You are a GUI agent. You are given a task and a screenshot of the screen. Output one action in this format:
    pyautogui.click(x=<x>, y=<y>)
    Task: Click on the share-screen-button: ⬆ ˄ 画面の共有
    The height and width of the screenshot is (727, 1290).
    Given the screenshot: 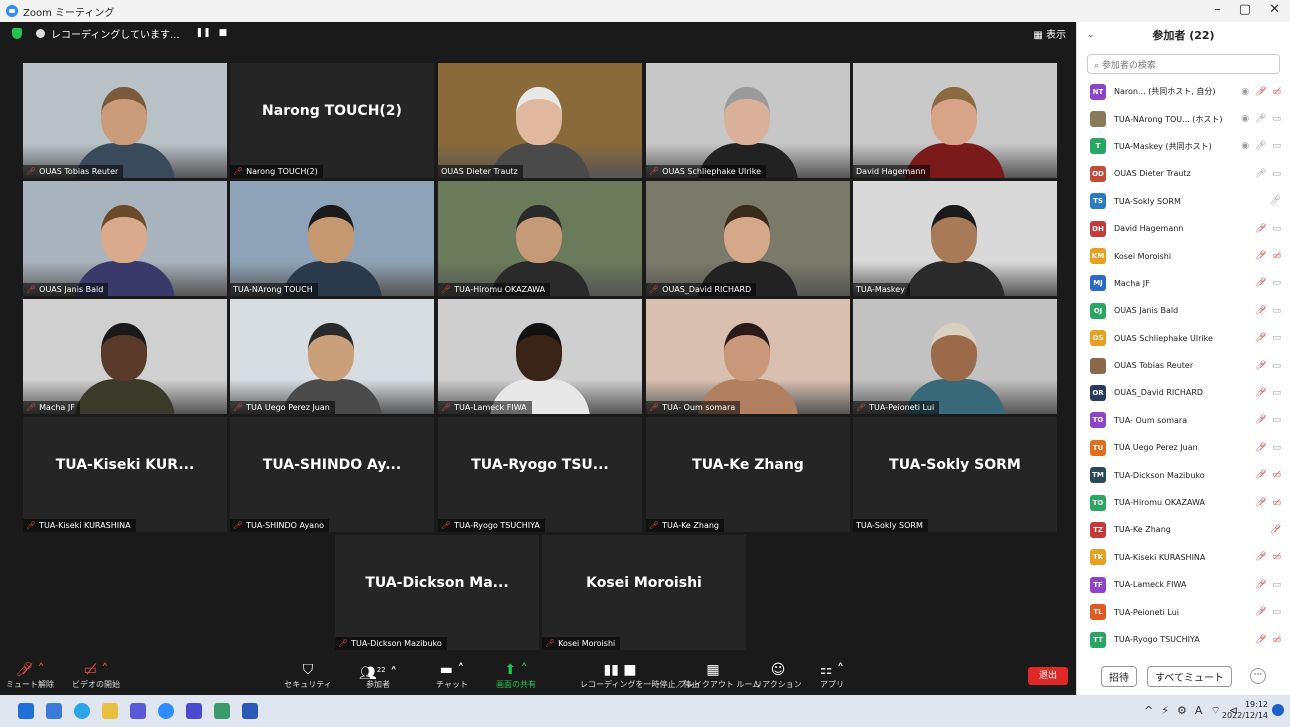 What is the action you would take?
    pyautogui.click(x=516, y=675)
    